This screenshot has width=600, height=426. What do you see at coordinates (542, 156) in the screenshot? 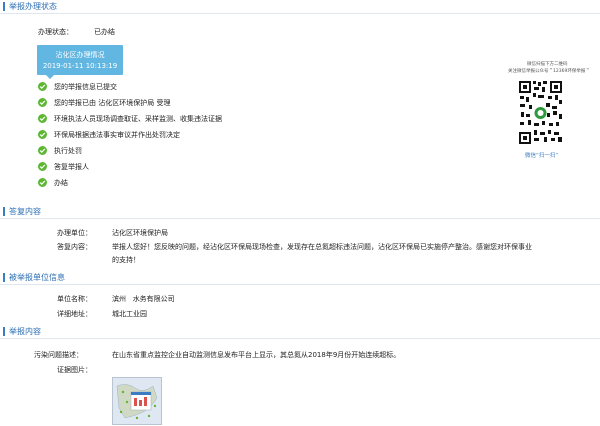
I see `qr-scan-label: 微信“扫一扫”` at bounding box center [542, 156].